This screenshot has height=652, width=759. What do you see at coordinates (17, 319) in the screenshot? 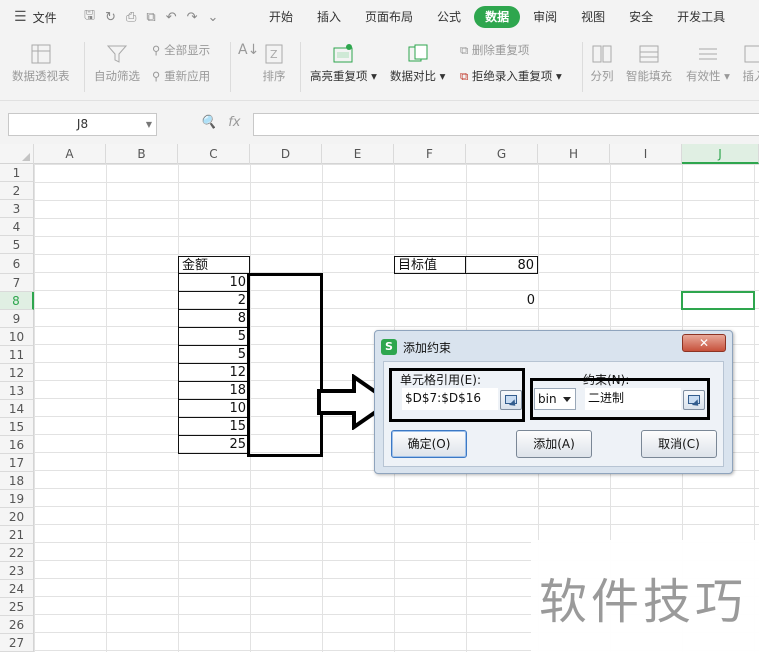
I see `row-header: 9` at bounding box center [17, 319].